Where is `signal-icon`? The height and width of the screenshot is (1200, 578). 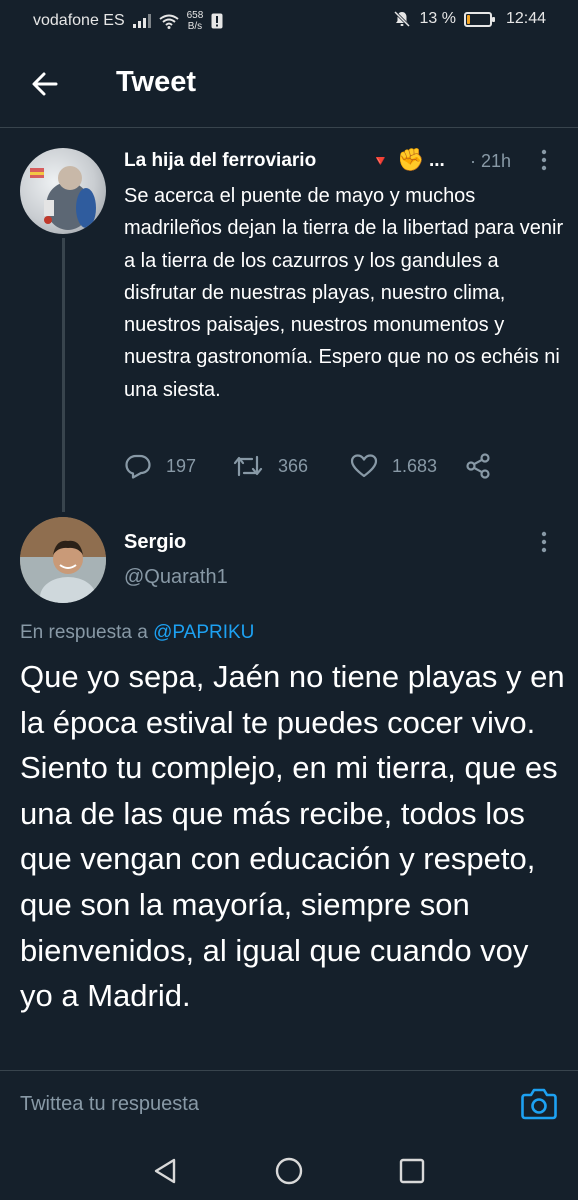 signal-icon is located at coordinates (141, 21).